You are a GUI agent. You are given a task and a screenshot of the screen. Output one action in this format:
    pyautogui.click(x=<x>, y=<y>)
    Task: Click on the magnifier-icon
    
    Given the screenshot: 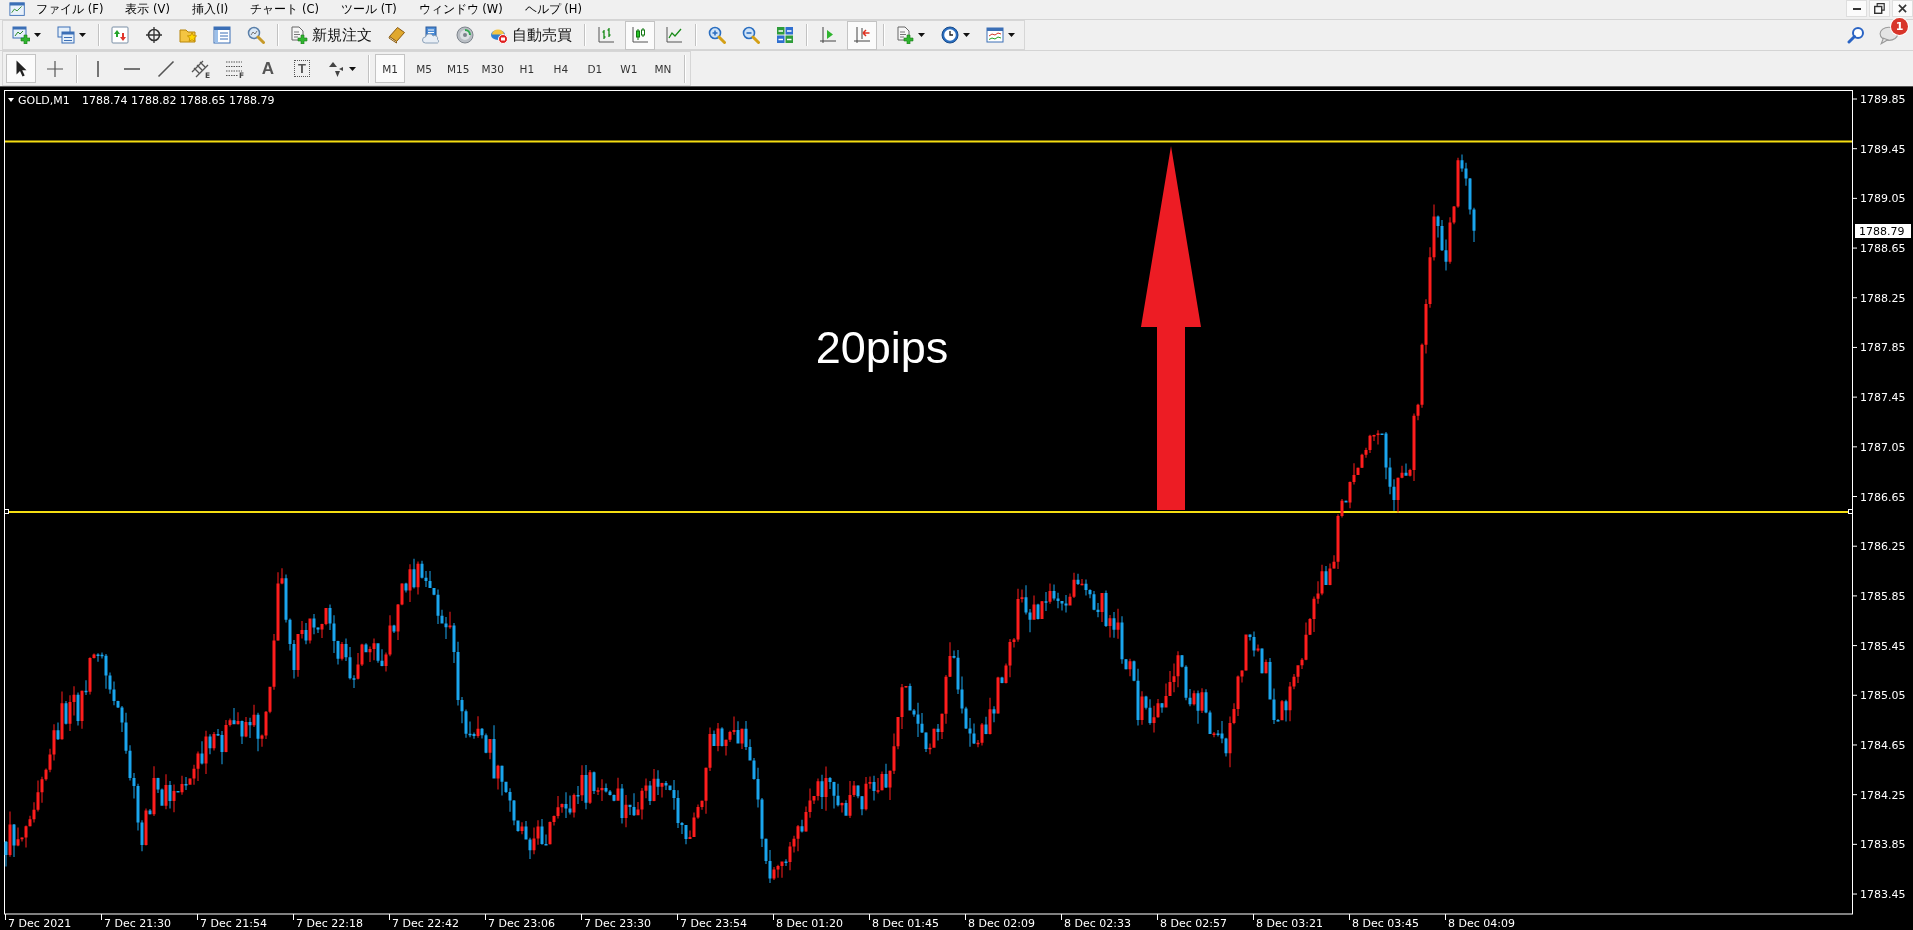 What is the action you would take?
    pyautogui.click(x=256, y=35)
    